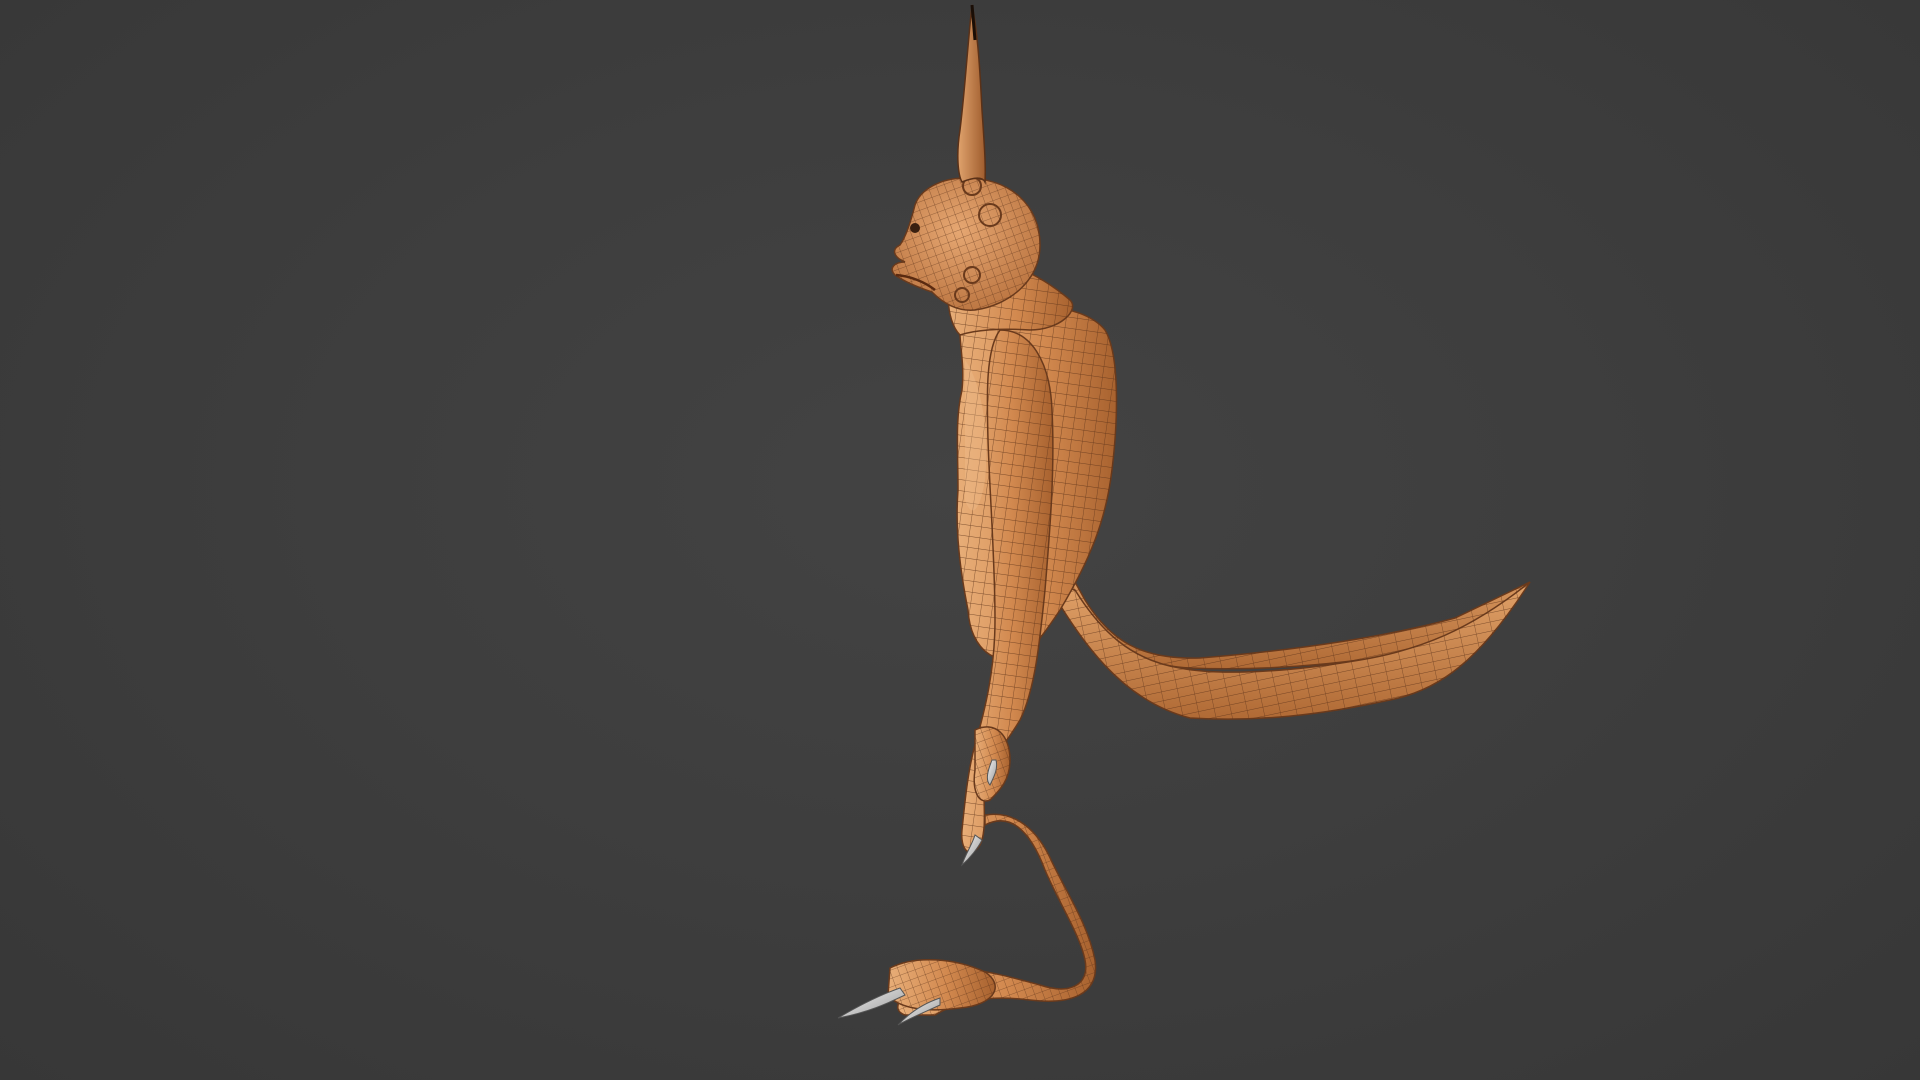 This screenshot has height=1080, width=1920. What do you see at coordinates (972, 94) in the screenshot?
I see `horn-mesh` at bounding box center [972, 94].